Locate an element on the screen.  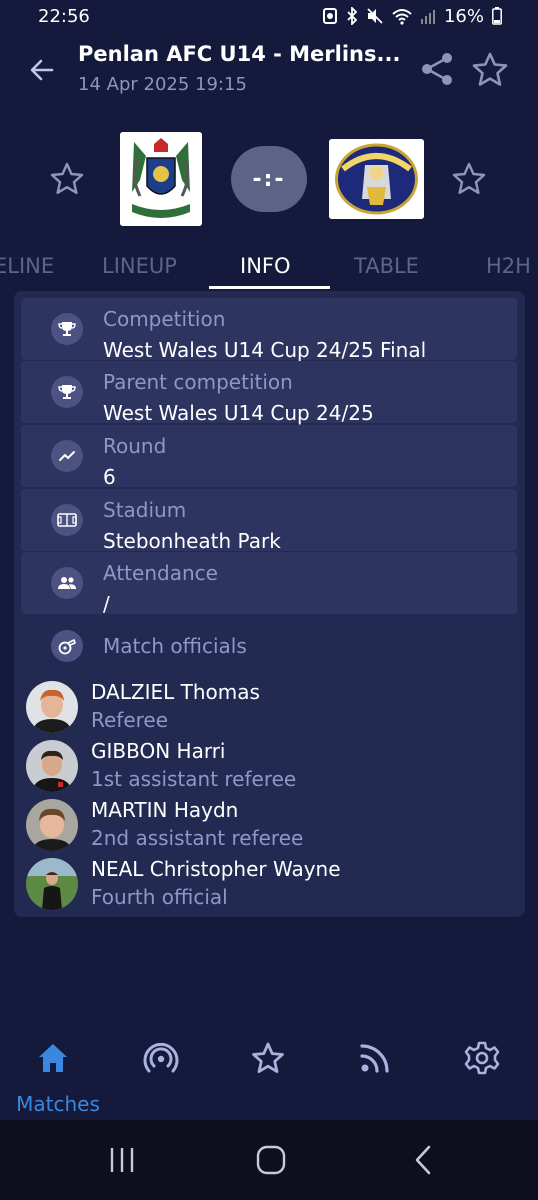
battery-percent: 16% is located at coordinates (463, 16).